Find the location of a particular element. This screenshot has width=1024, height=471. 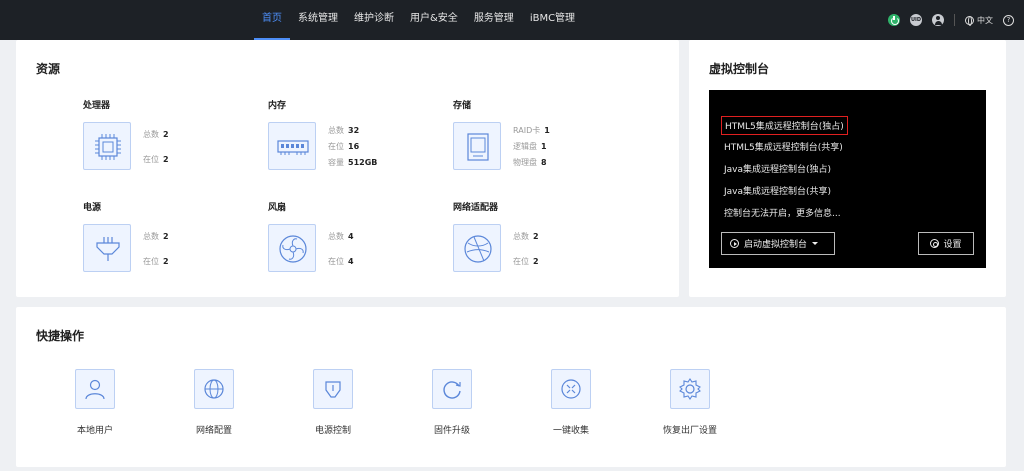

main-nav: 首页 系统管理 维护诊断 用户&安全 服务管理 iBMC管理 is located at coordinates (418, 20).